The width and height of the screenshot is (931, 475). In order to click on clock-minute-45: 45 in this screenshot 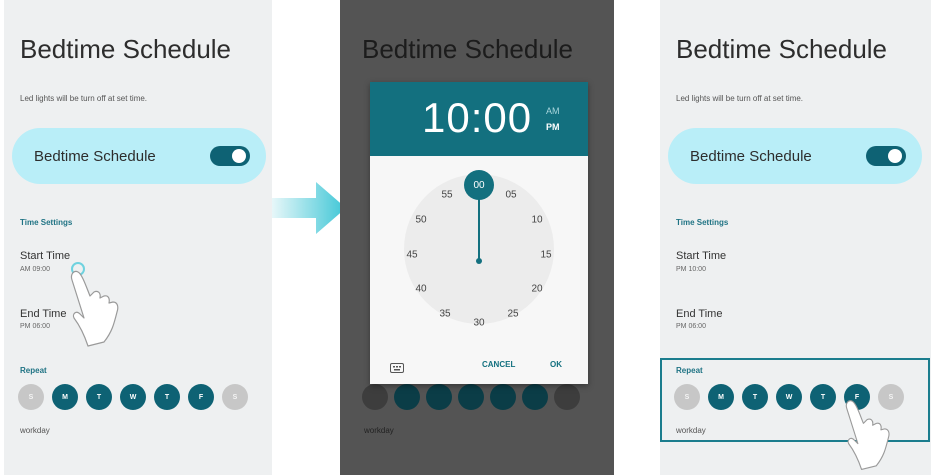, I will do `click(411, 255)`.